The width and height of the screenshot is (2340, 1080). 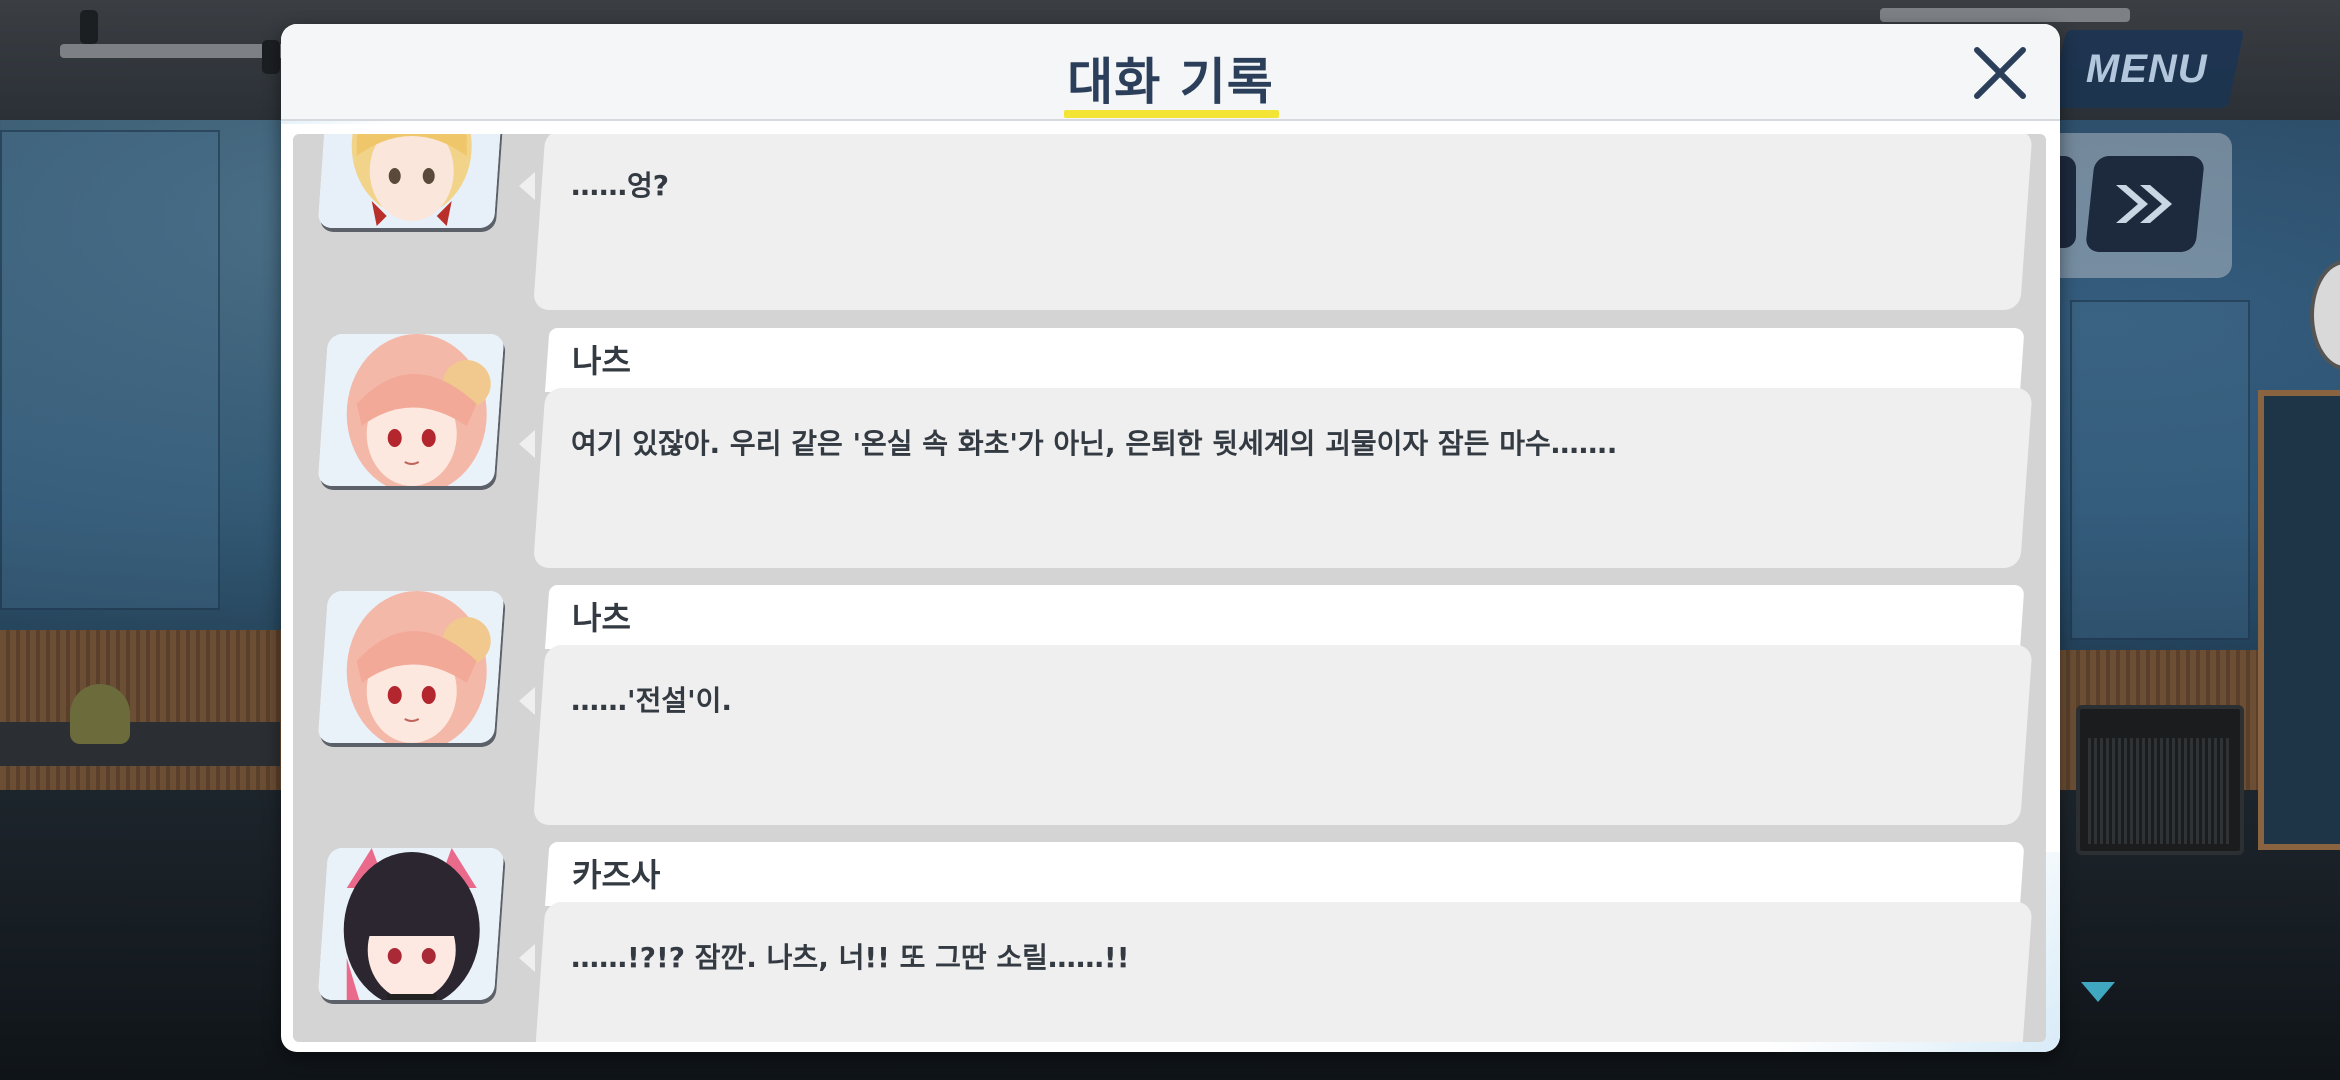 I want to click on portrait-blonde-girl, so click(x=411, y=181).